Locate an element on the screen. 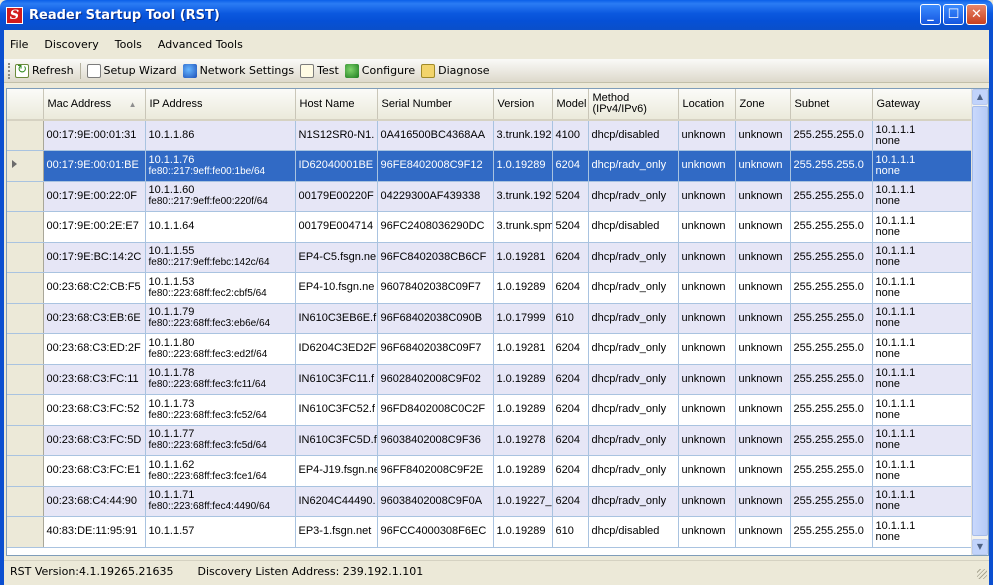 The width and height of the screenshot is (993, 585). cell-host: EP4-C5.fsgn.ne is located at coordinates (336, 257).